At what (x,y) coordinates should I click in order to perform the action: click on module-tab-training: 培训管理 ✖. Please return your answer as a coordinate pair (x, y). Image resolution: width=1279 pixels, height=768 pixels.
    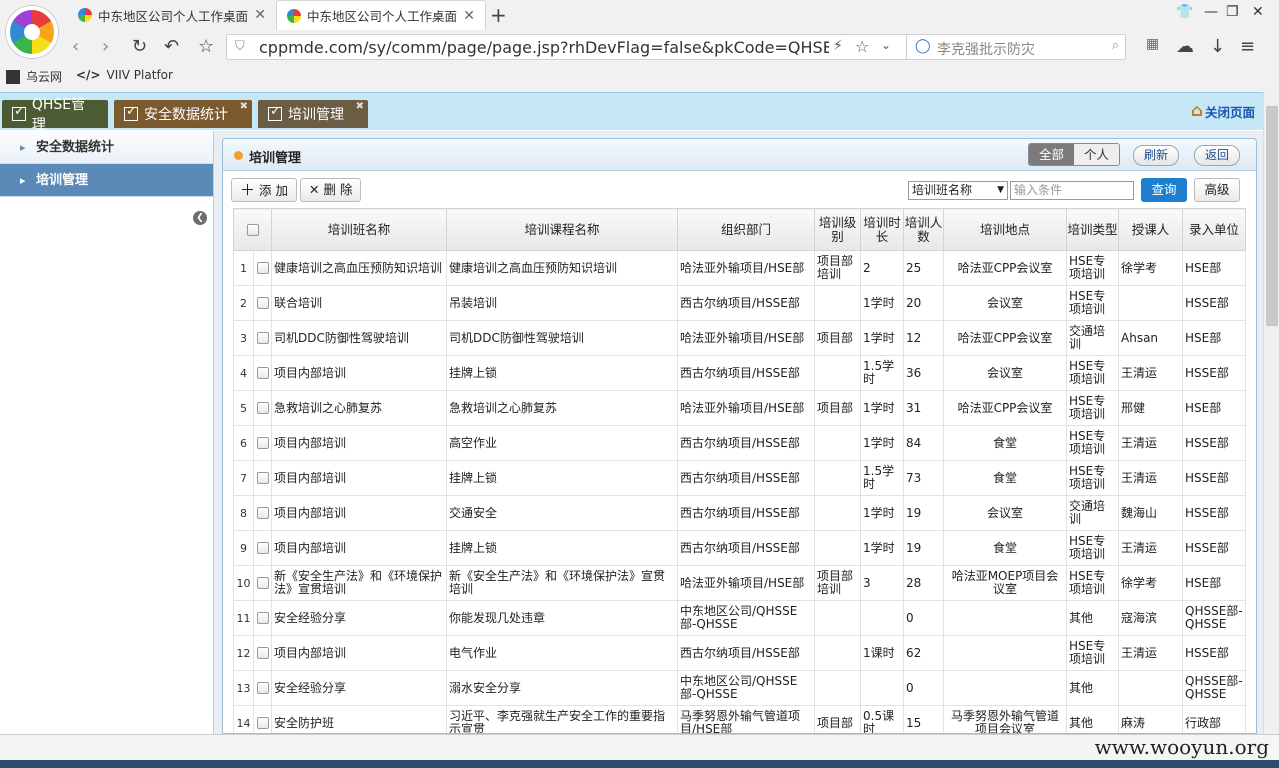
    Looking at the image, I should click on (313, 114).